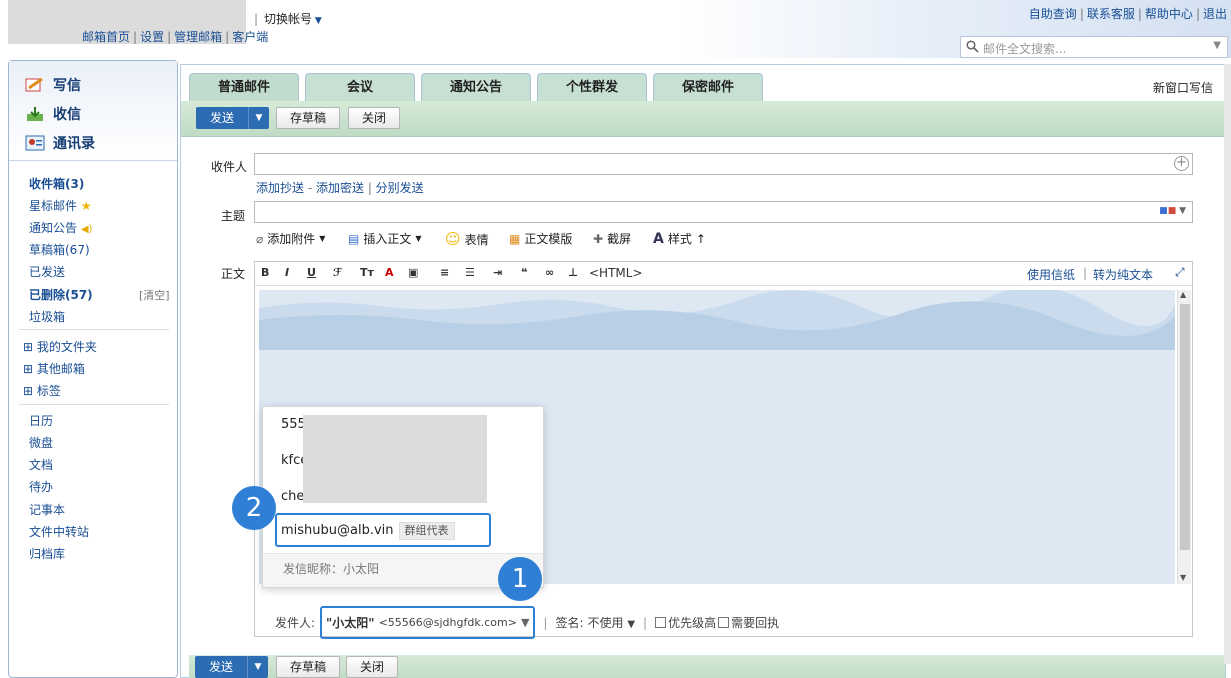  I want to click on add-attachment-button: ⌀ 添加附件 ▼, so click(290, 238).